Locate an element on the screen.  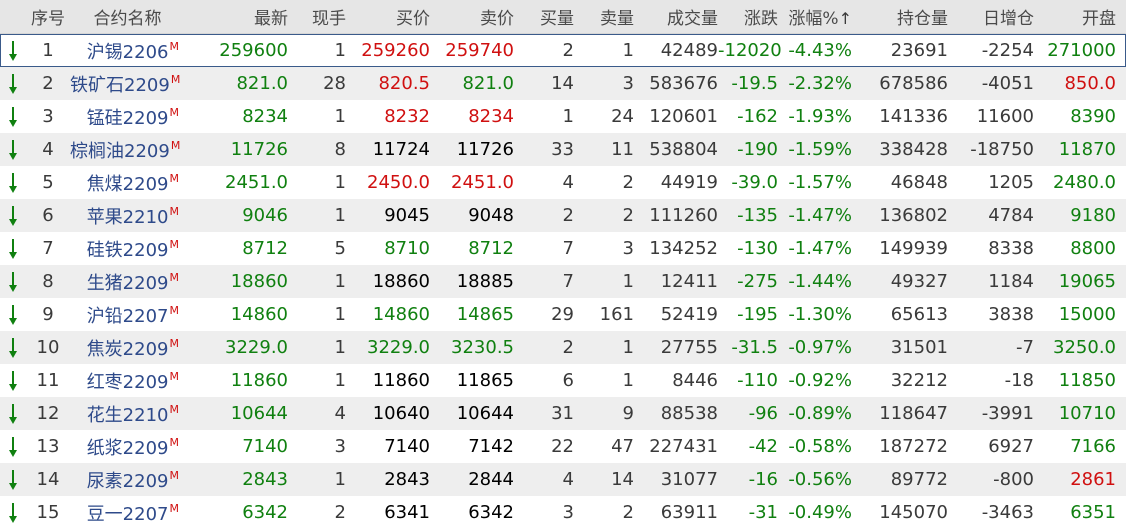
ask-price: 8234 is located at coordinates (491, 116).